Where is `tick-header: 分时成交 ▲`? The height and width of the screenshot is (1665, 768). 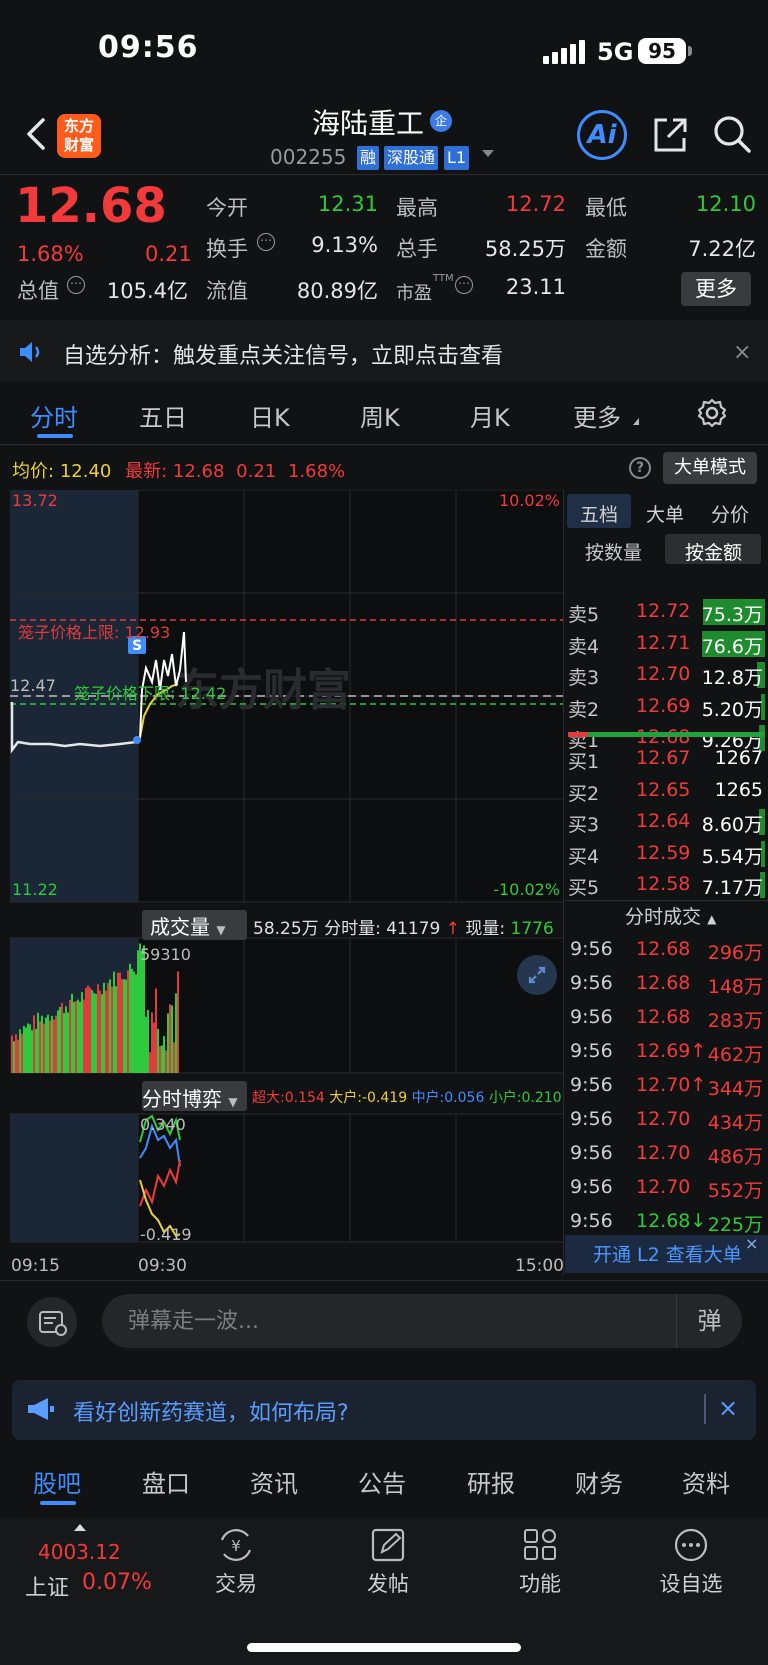 tick-header: 分时成交 ▲ is located at coordinates (670, 915).